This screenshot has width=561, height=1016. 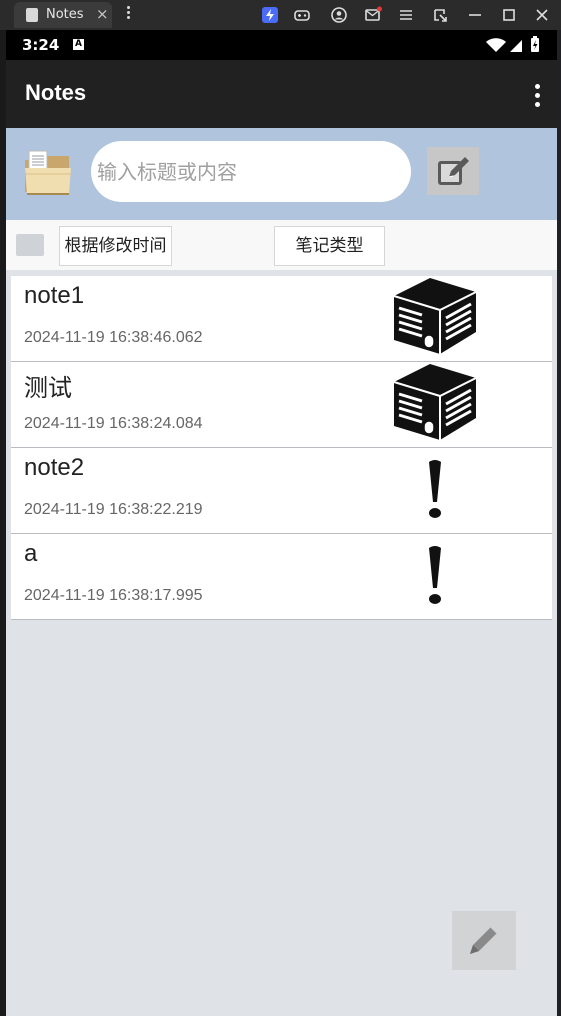 I want to click on note-title: note2, so click(x=54, y=467).